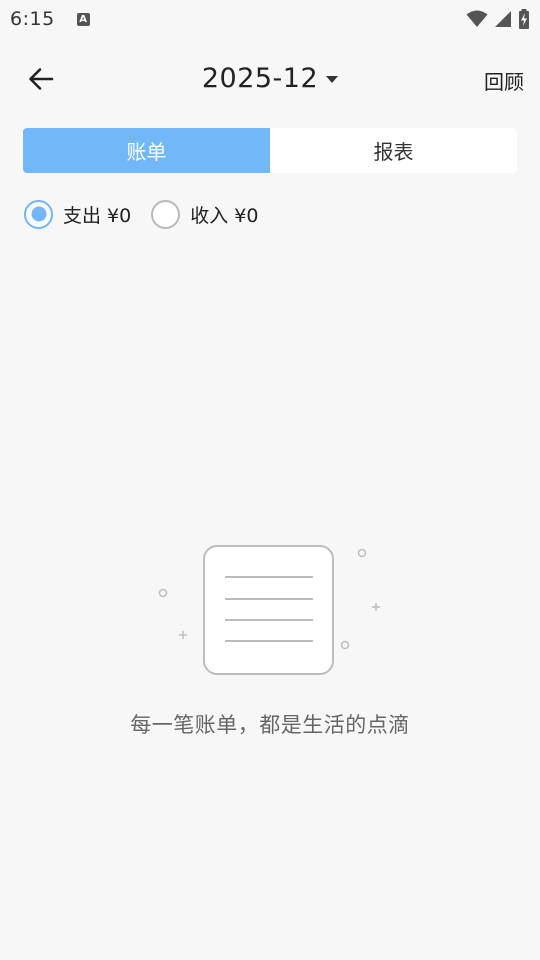 Image resolution: width=540 pixels, height=960 pixels. Describe the element at coordinates (32, 19) in the screenshot. I see `status-time: 6:15` at that location.